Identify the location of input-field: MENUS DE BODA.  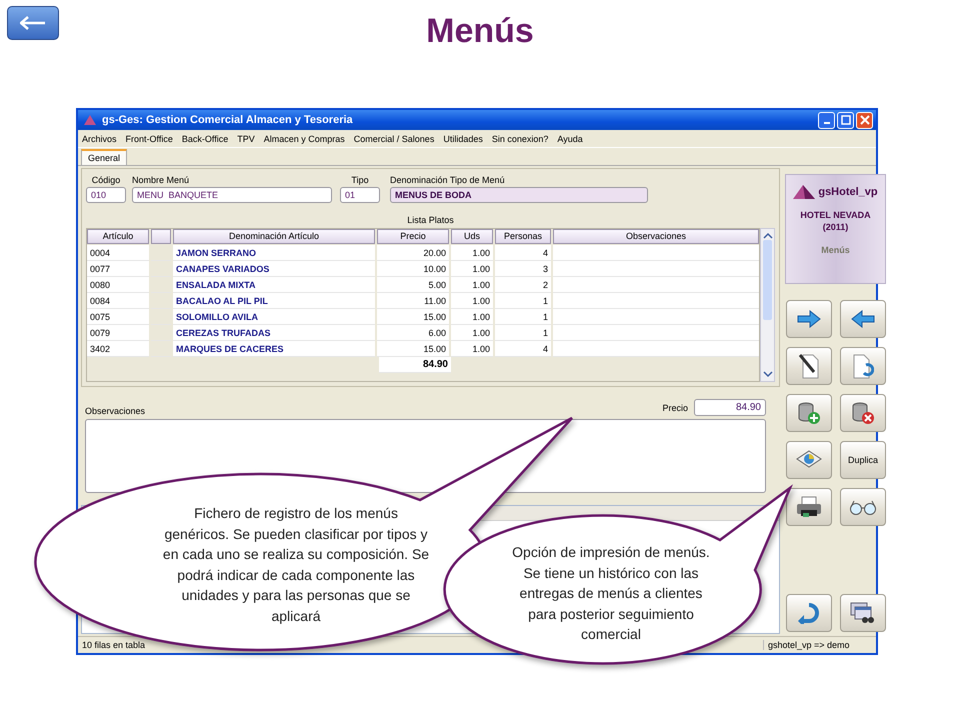
(519, 195).